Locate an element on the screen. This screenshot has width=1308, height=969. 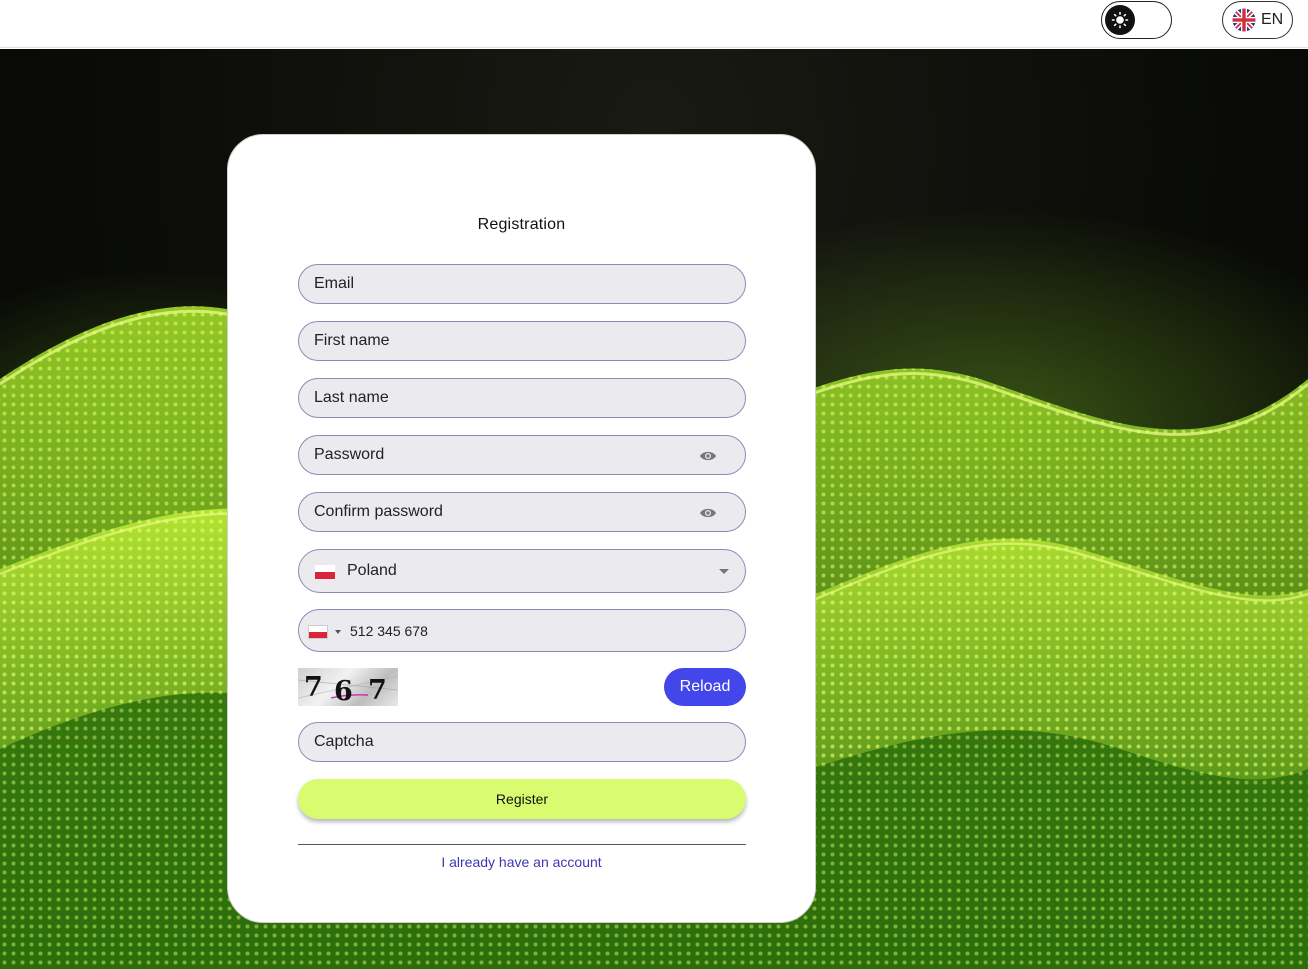
register-button: Register is located at coordinates (522, 799).